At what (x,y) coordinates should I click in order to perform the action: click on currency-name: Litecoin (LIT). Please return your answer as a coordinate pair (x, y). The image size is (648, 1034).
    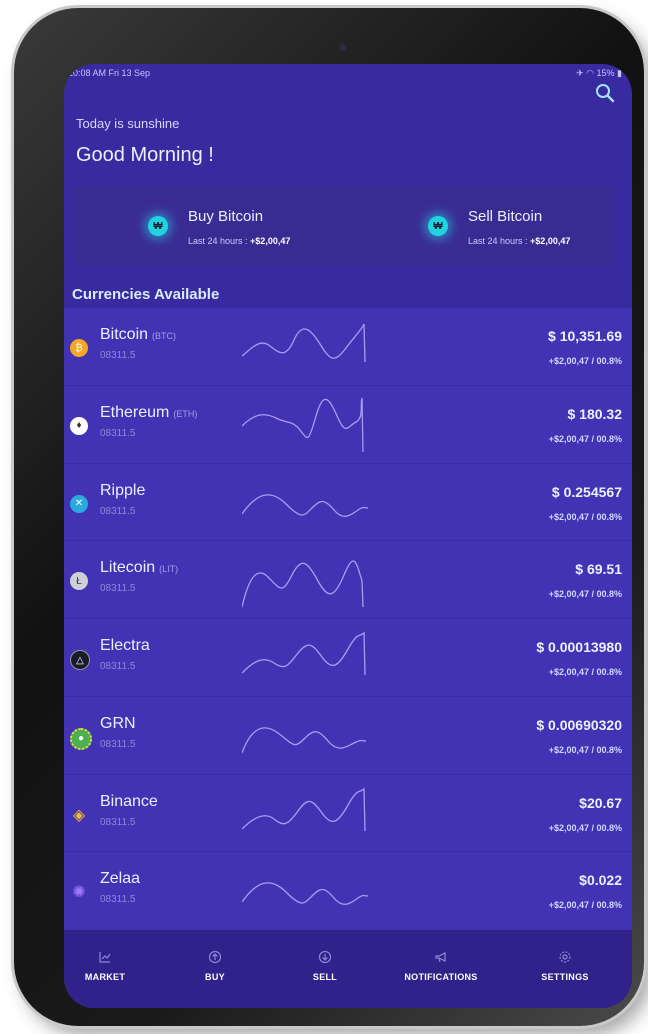
    Looking at the image, I should click on (139, 568).